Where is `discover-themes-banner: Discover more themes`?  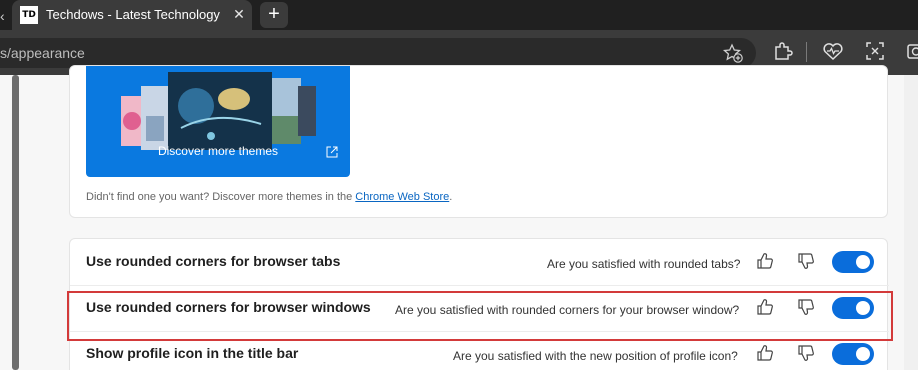 discover-themes-banner: Discover more themes is located at coordinates (218, 121).